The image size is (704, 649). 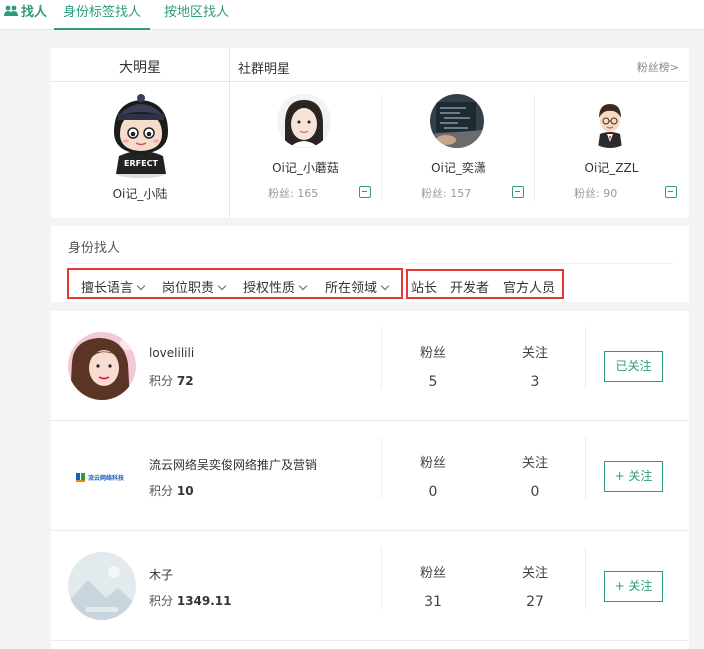 What do you see at coordinates (611, 150) in the screenshot?
I see `group-star-card: Oi记_ZZL 粉丝: 90` at bounding box center [611, 150].